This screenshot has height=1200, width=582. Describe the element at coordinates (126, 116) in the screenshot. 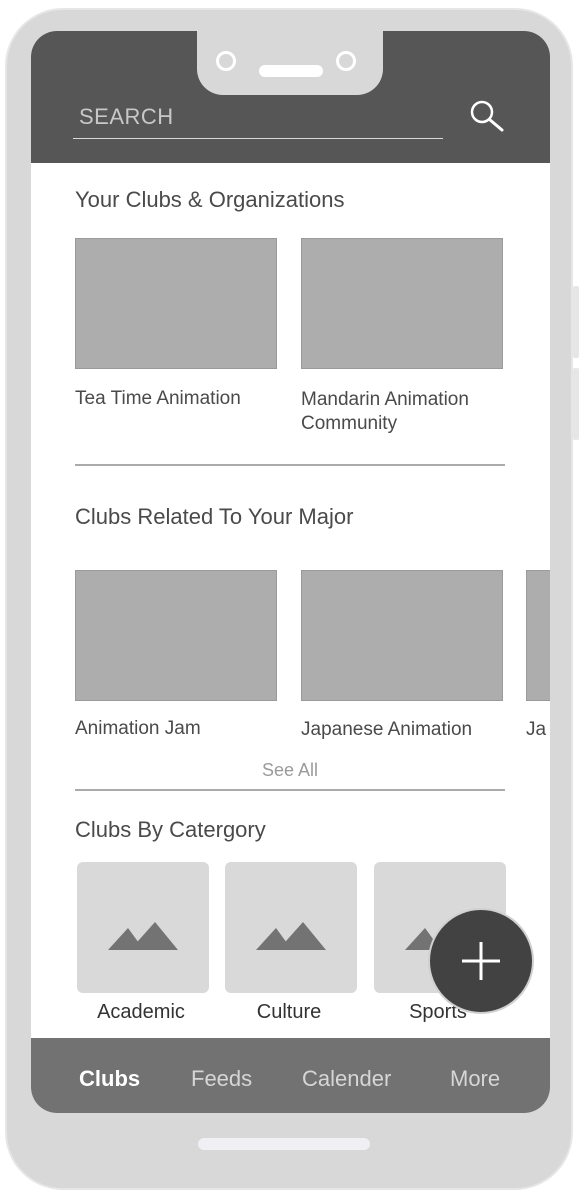

I see `search-placeholder: SEARCH` at that location.